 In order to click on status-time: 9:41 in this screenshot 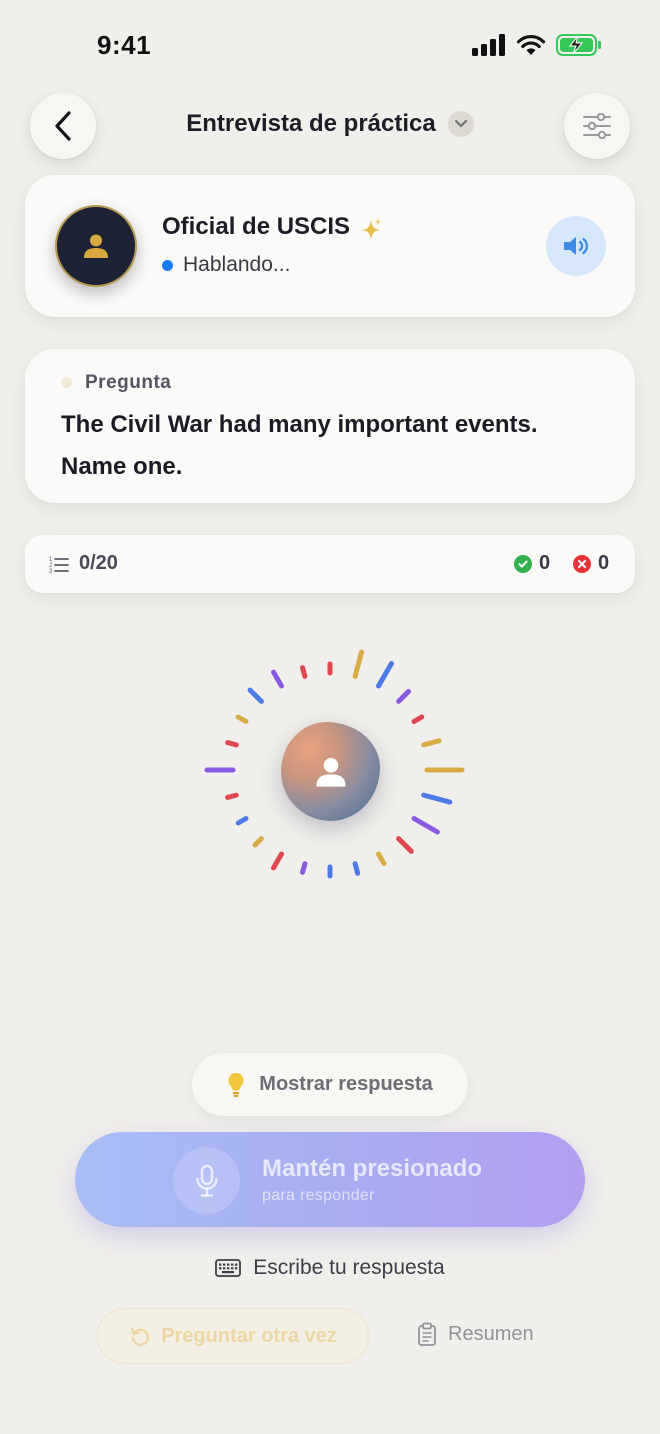, I will do `click(124, 45)`.